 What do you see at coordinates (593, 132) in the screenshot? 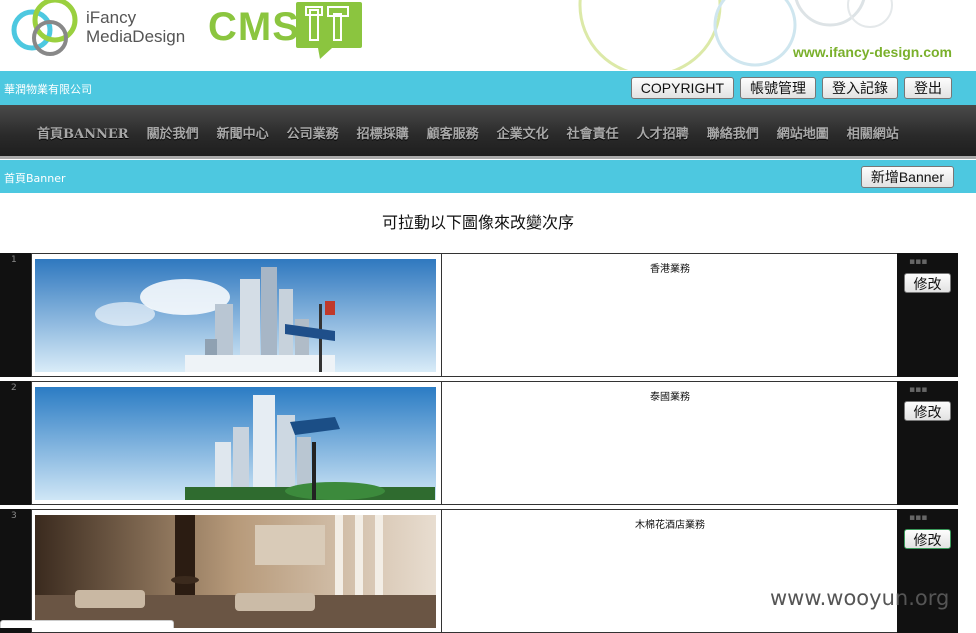
I see `nav-item-csr: 社會責任` at bounding box center [593, 132].